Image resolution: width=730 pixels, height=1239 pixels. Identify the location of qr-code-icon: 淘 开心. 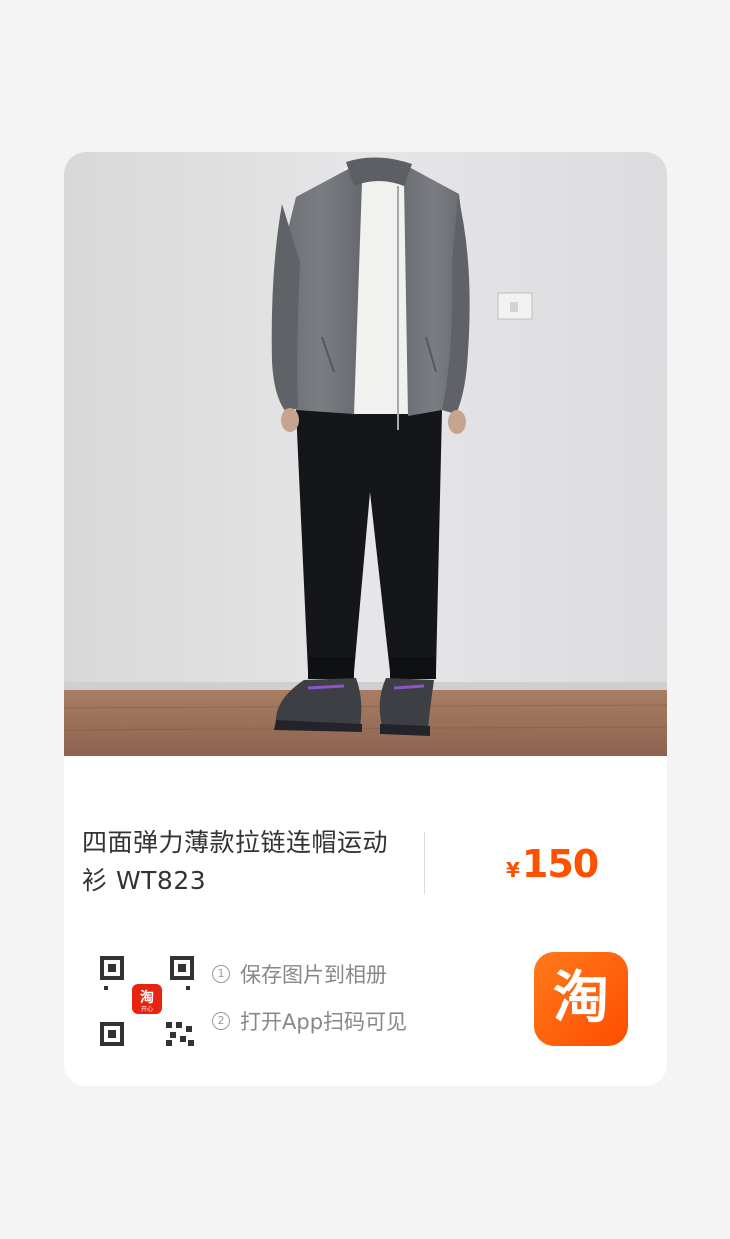
(147, 999).